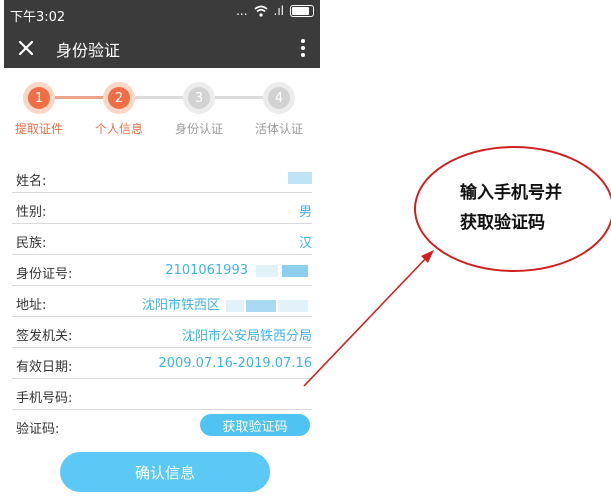 The height and width of the screenshot is (500, 611). Describe the element at coordinates (225, 303) in the screenshot. I see `address-value: 沈阳市铁西区` at that location.